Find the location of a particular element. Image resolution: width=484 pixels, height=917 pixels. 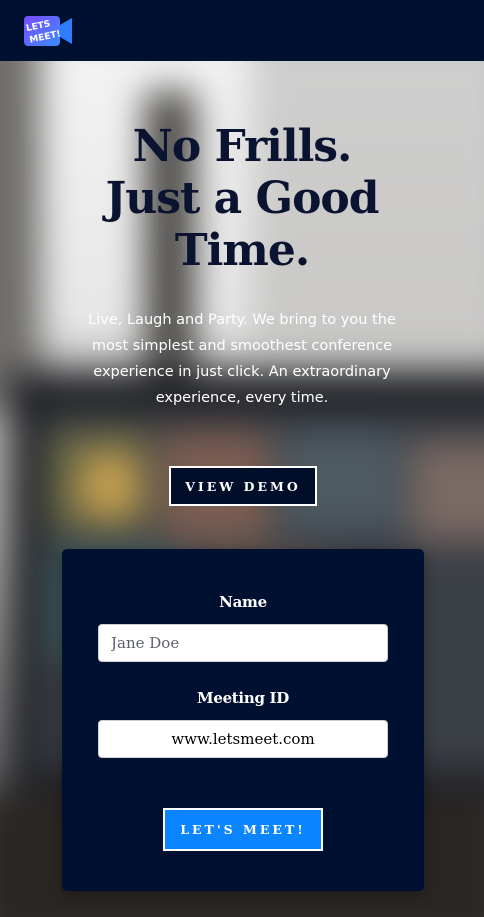

headline-line-1: No Frills. is located at coordinates (242, 146).